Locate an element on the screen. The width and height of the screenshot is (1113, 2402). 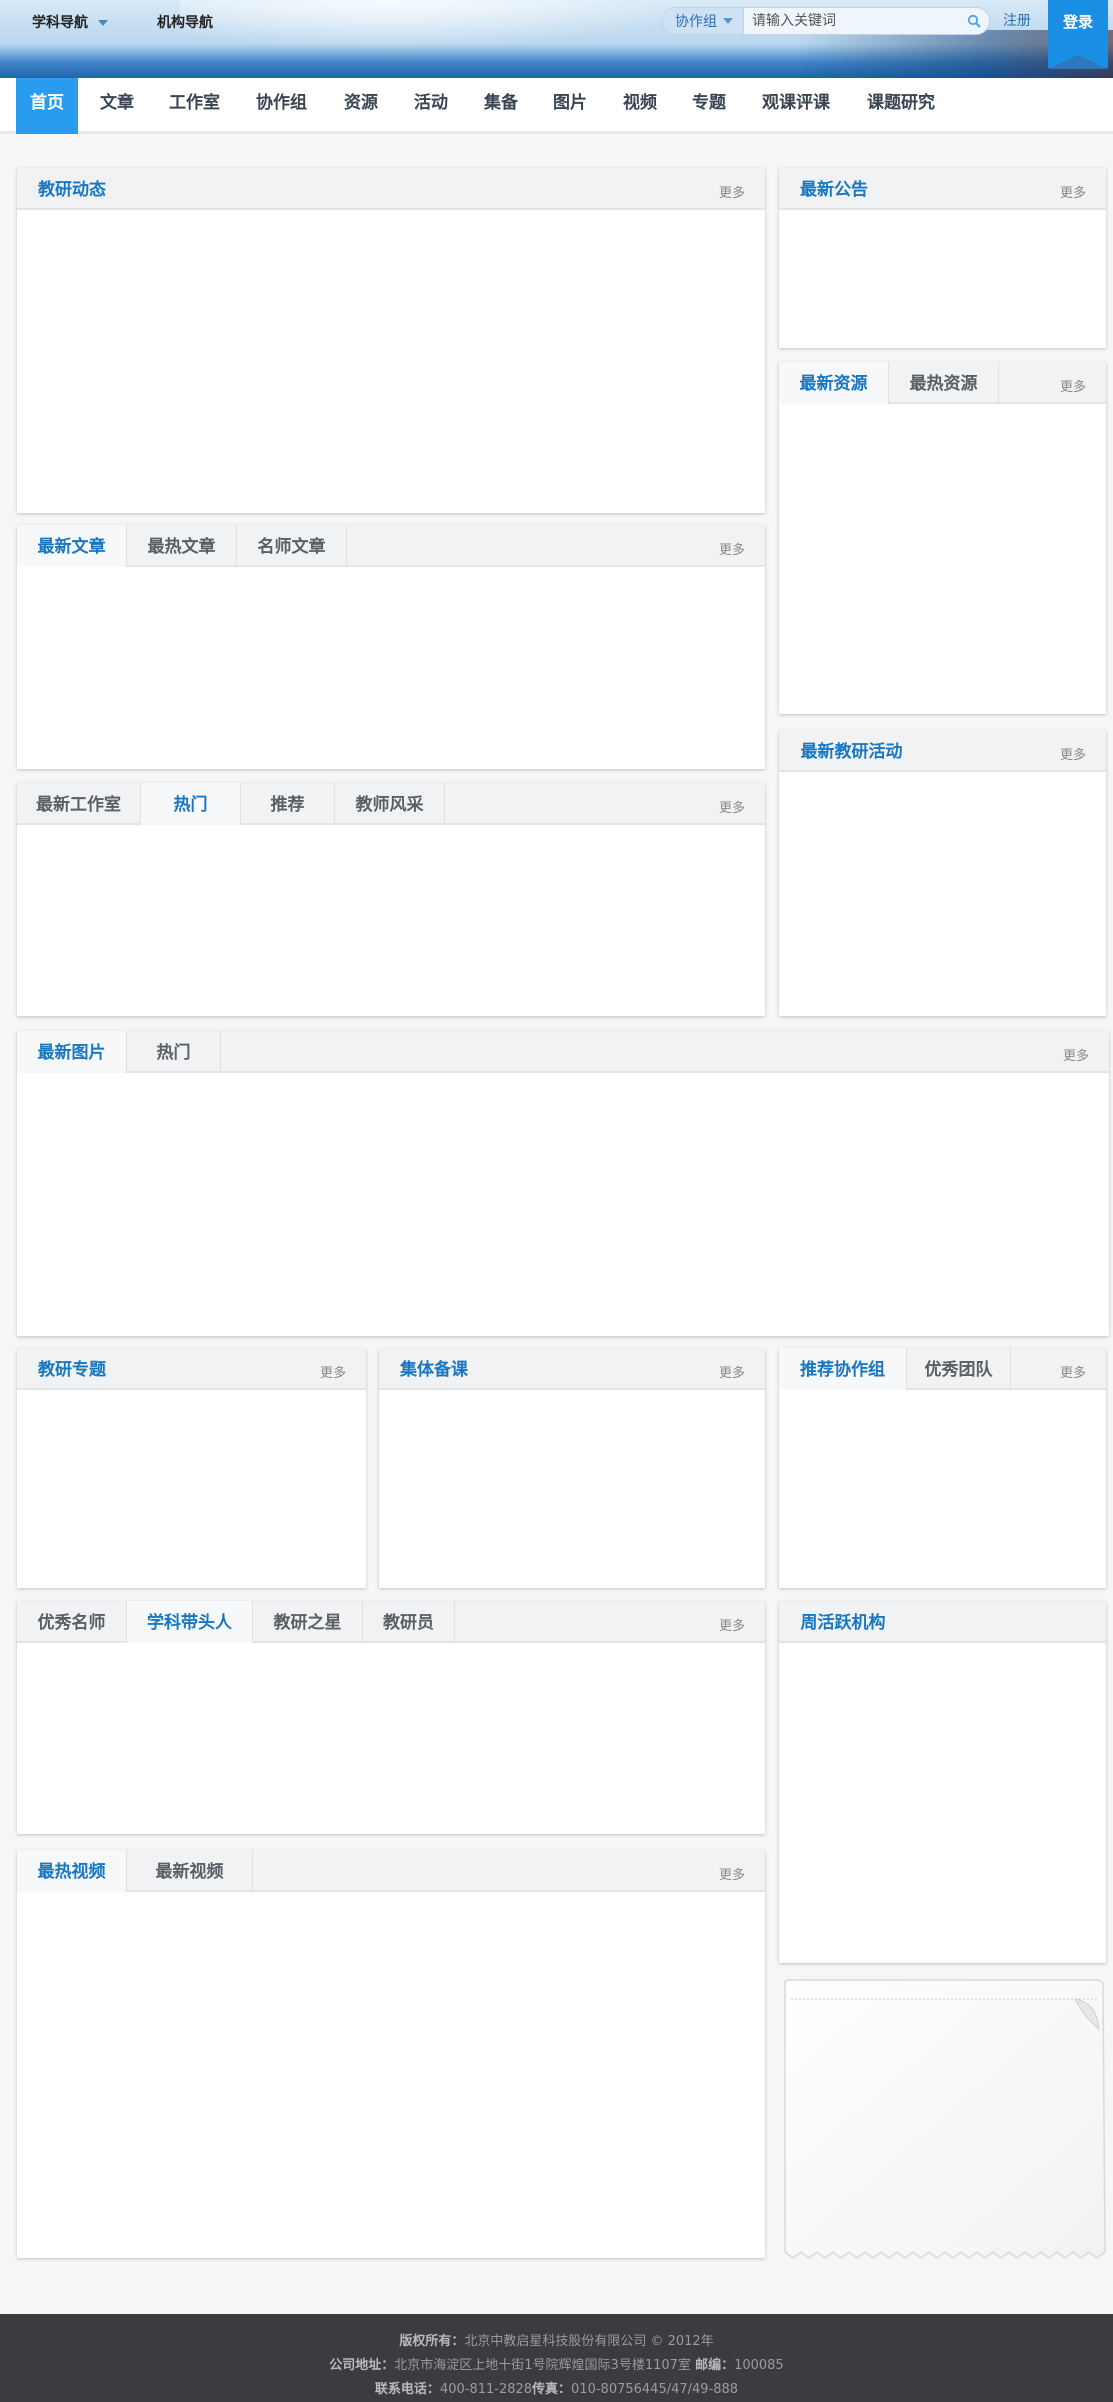
teachers-panel: 优秀名师 学科带头人 教研之星 教研员 更多 is located at coordinates (391, 1717).